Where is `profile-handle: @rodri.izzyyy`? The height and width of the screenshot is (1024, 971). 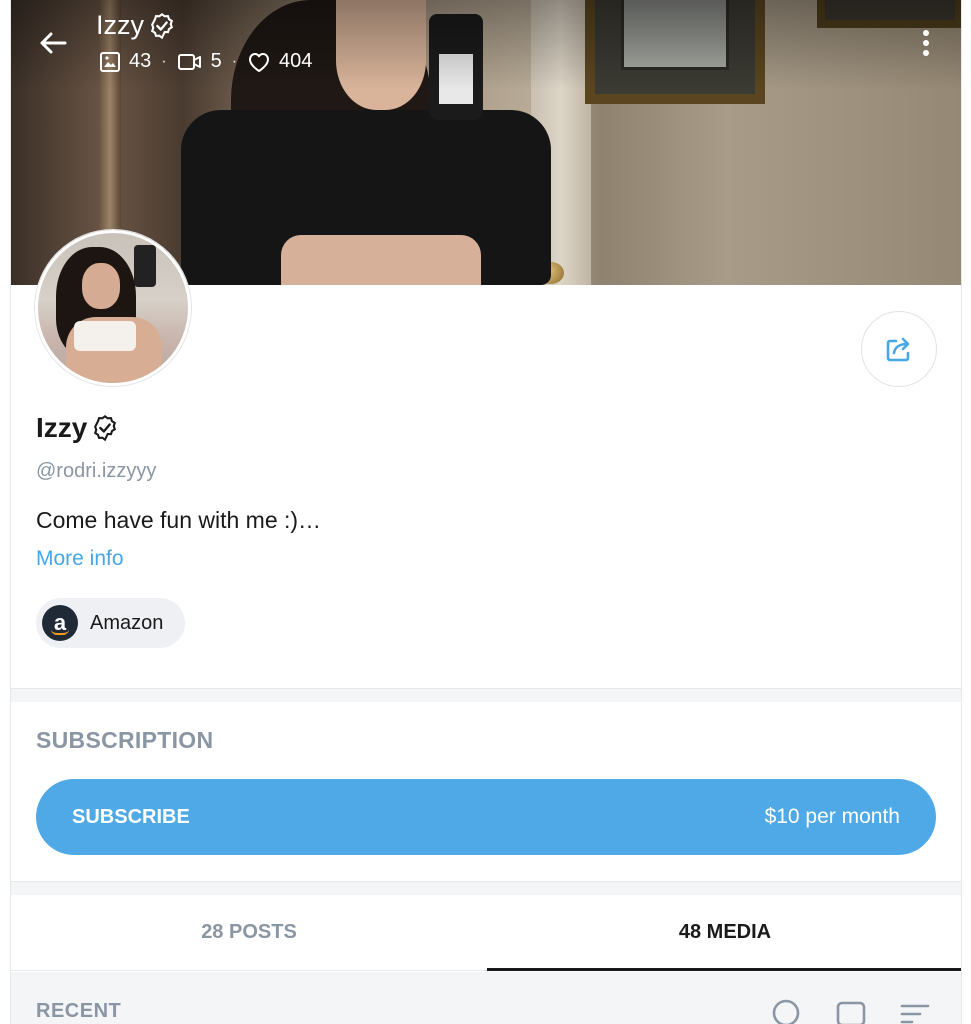 profile-handle: @rodri.izzyyy is located at coordinates (96, 471).